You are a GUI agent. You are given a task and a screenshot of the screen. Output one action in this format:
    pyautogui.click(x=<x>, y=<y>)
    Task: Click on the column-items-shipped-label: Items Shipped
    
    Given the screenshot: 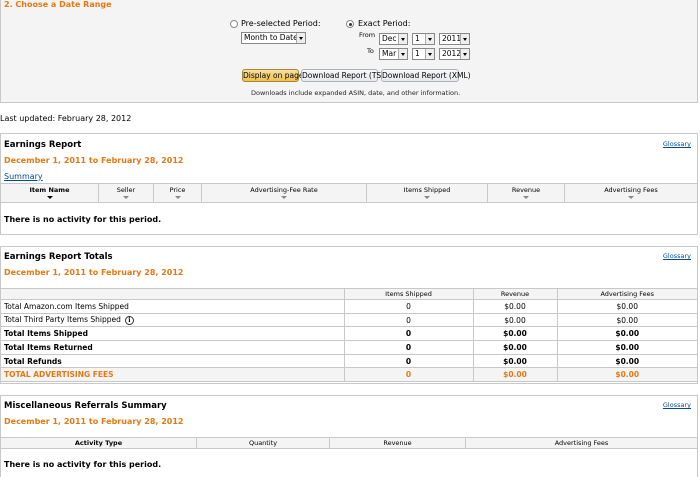 What is the action you would take?
    pyautogui.click(x=427, y=190)
    